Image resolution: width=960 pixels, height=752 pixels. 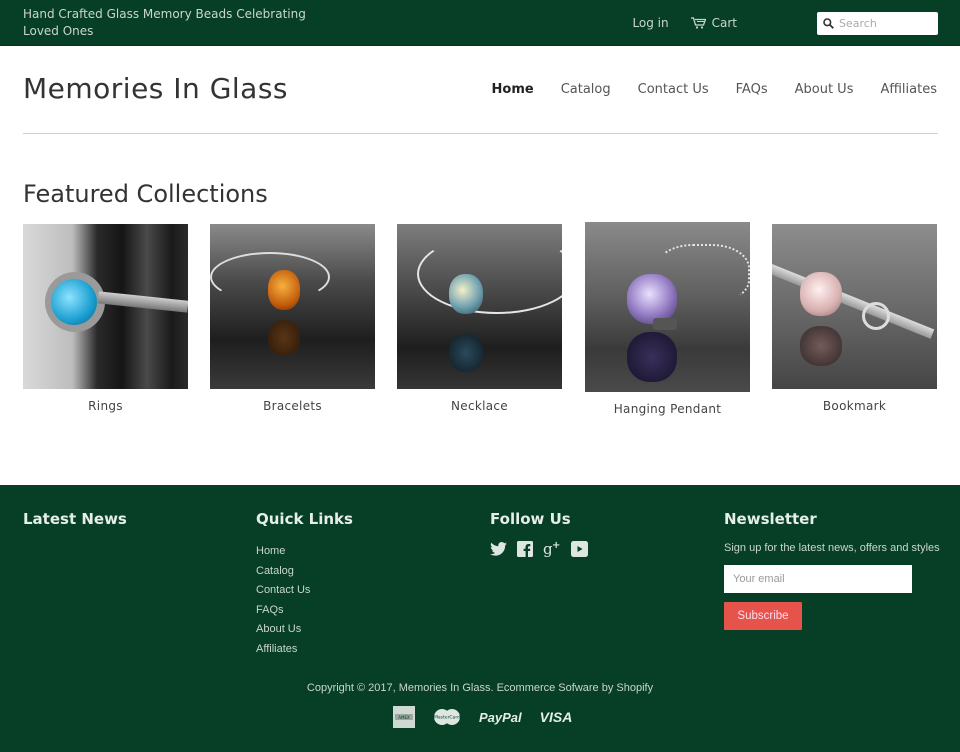 What do you see at coordinates (105, 306) in the screenshot?
I see `collection-image-rings` at bounding box center [105, 306].